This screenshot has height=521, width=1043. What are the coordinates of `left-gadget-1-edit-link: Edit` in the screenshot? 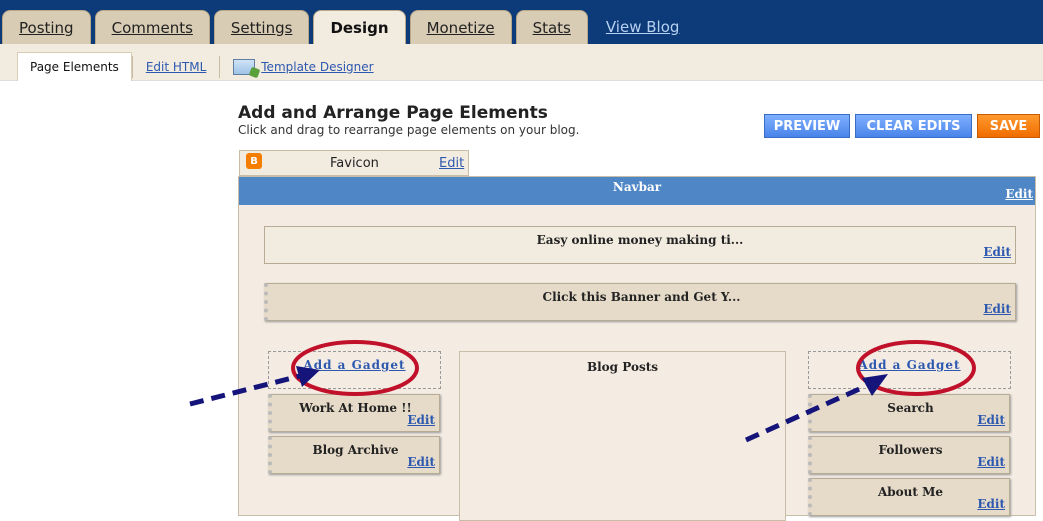 It's located at (421, 420).